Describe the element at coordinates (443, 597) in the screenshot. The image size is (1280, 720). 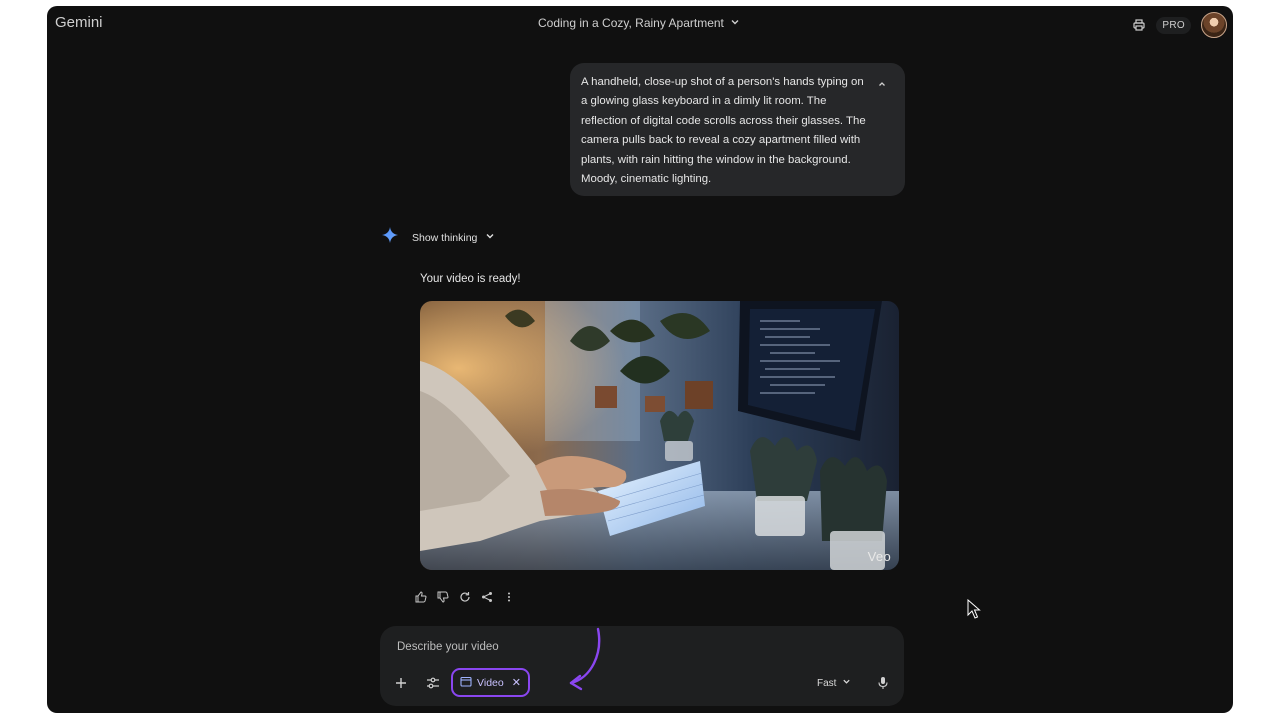
I see `thumbs-down-icon` at that location.